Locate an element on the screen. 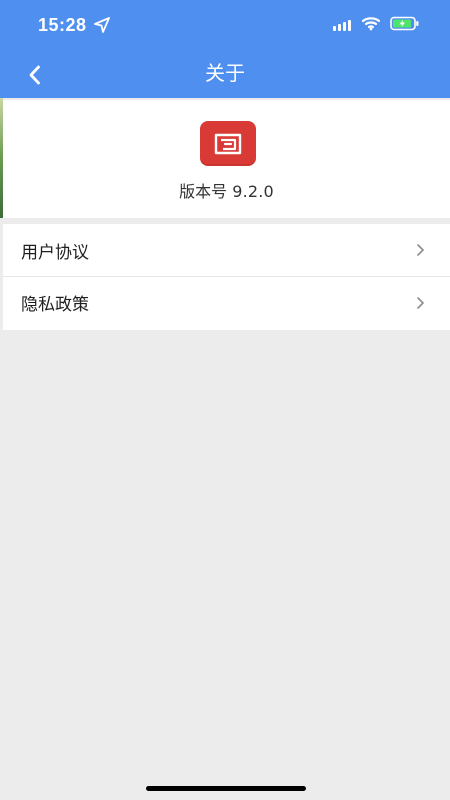  header: 15:28 关于 is located at coordinates (225, 49).